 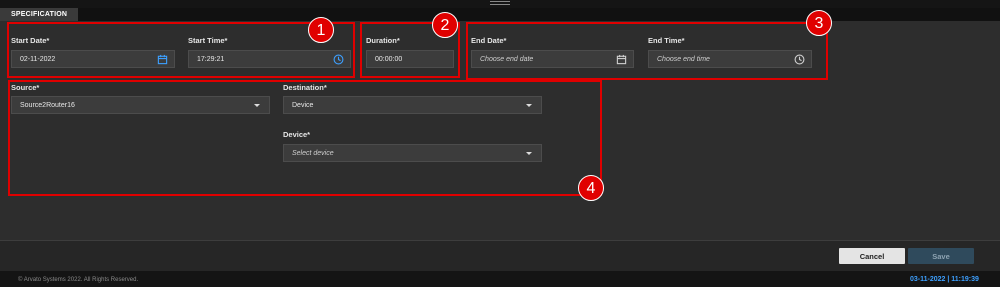 I want to click on tab-strip, so click(x=500, y=14).